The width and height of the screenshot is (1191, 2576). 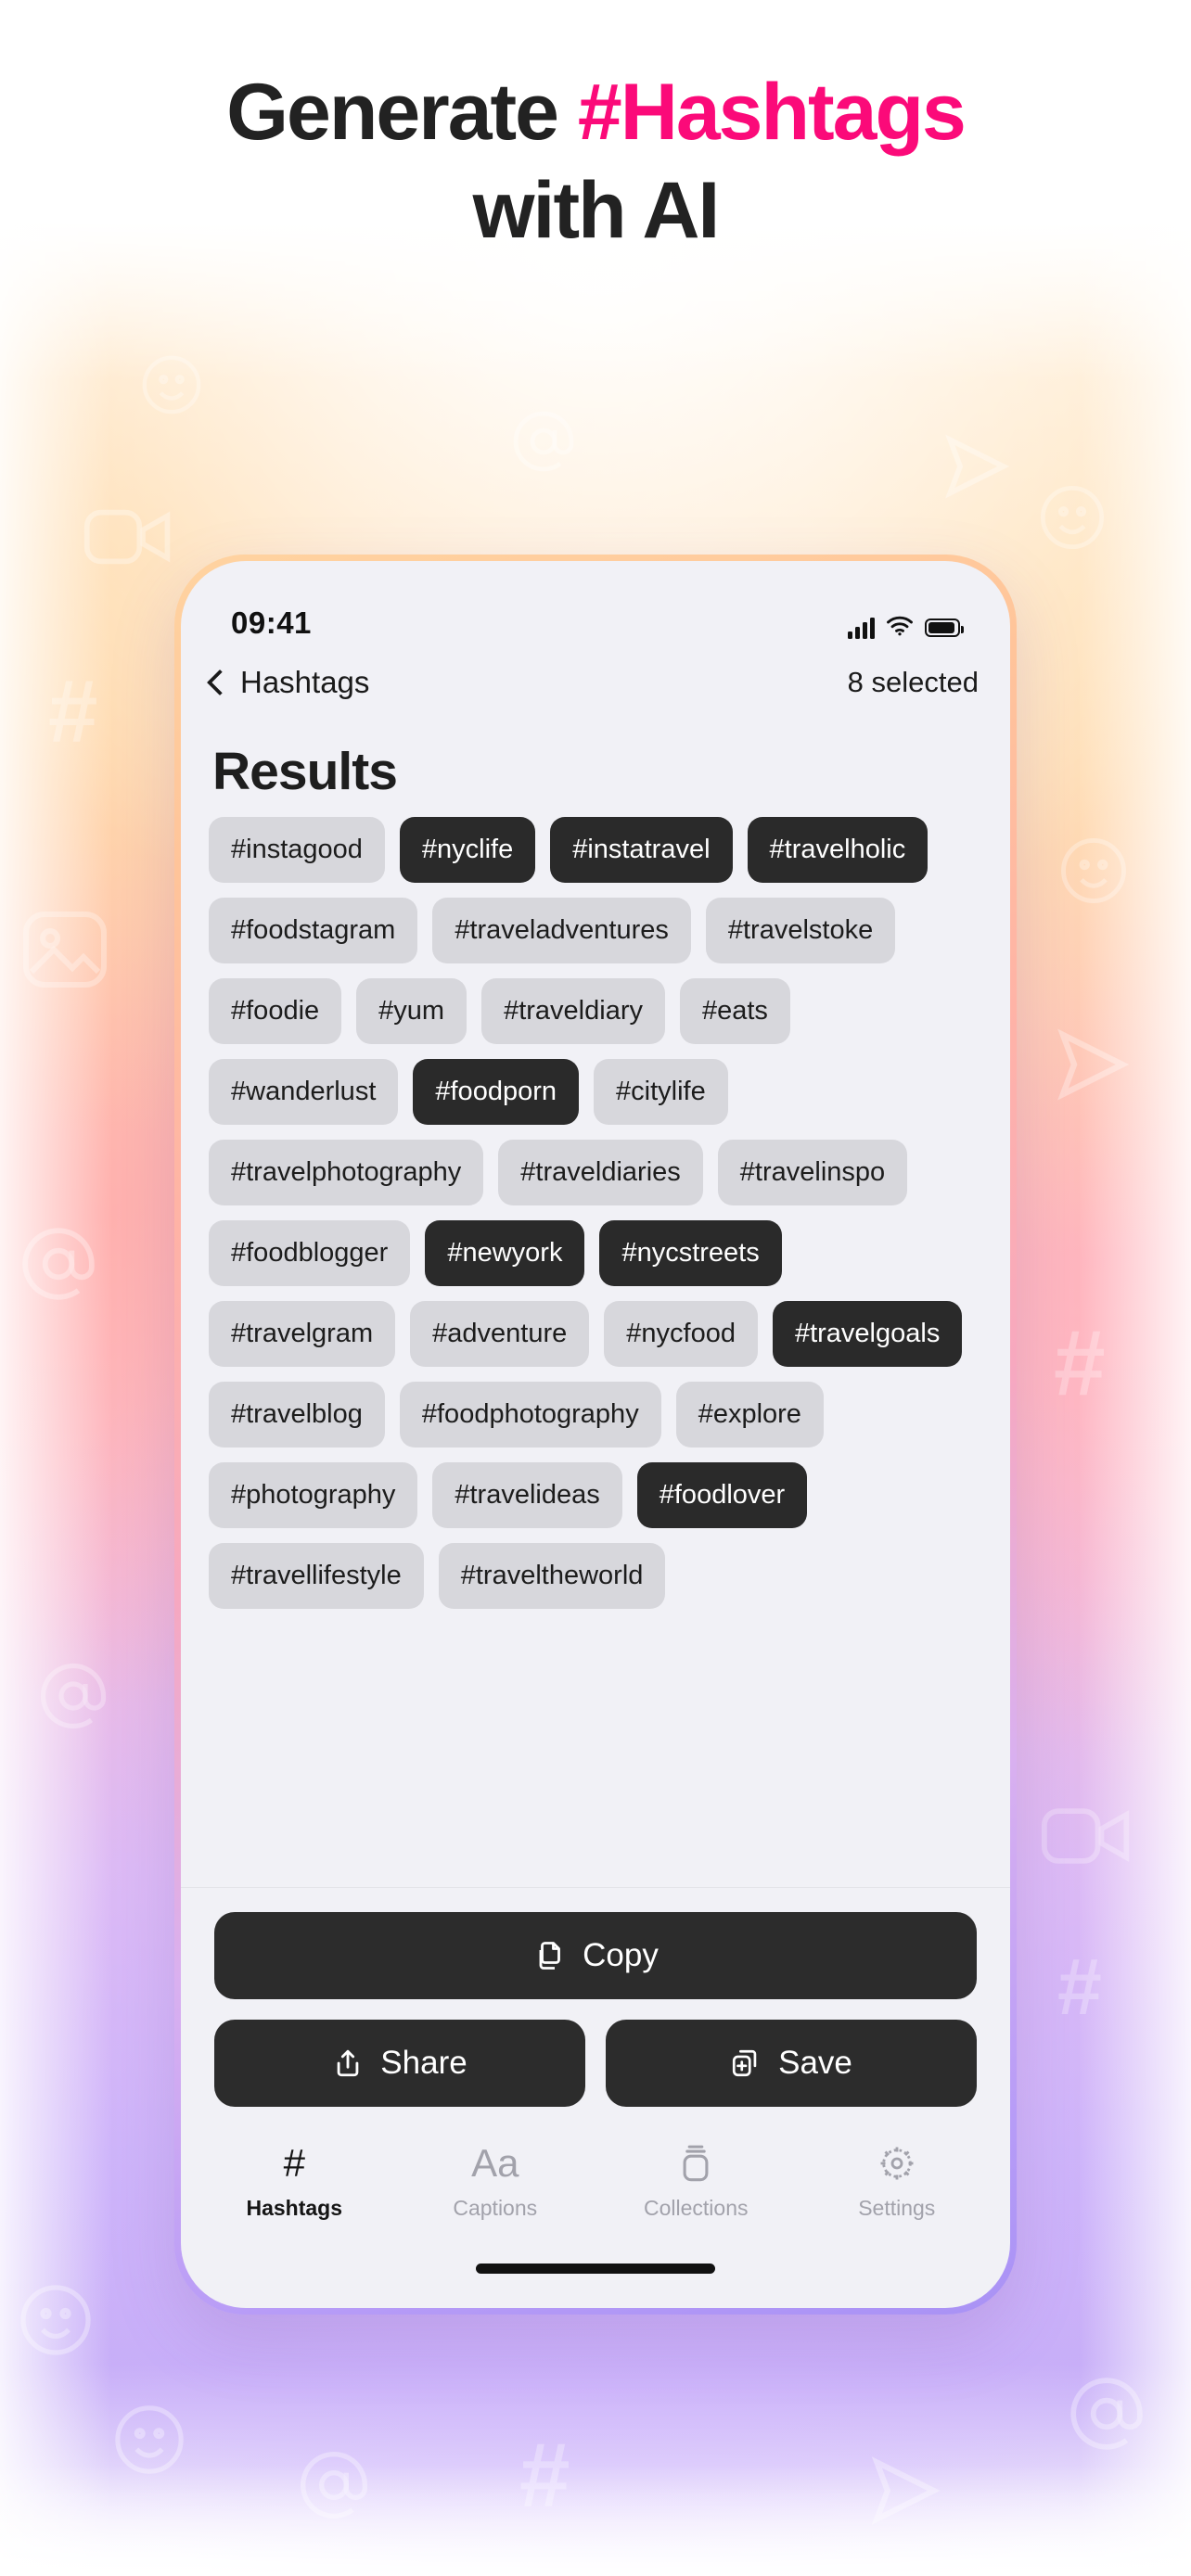 What do you see at coordinates (595, 2003) in the screenshot?
I see `action-panel: Copy Share Save` at bounding box center [595, 2003].